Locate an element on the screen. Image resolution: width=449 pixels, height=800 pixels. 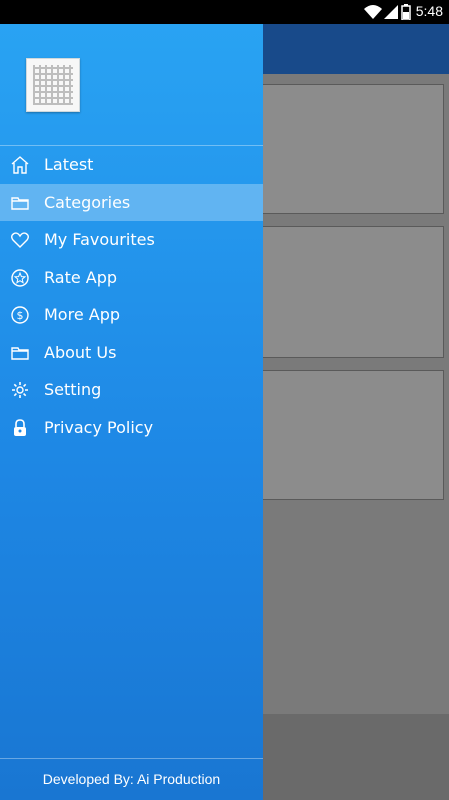
menu-item-about-us: About Us is located at coordinates (131, 353).